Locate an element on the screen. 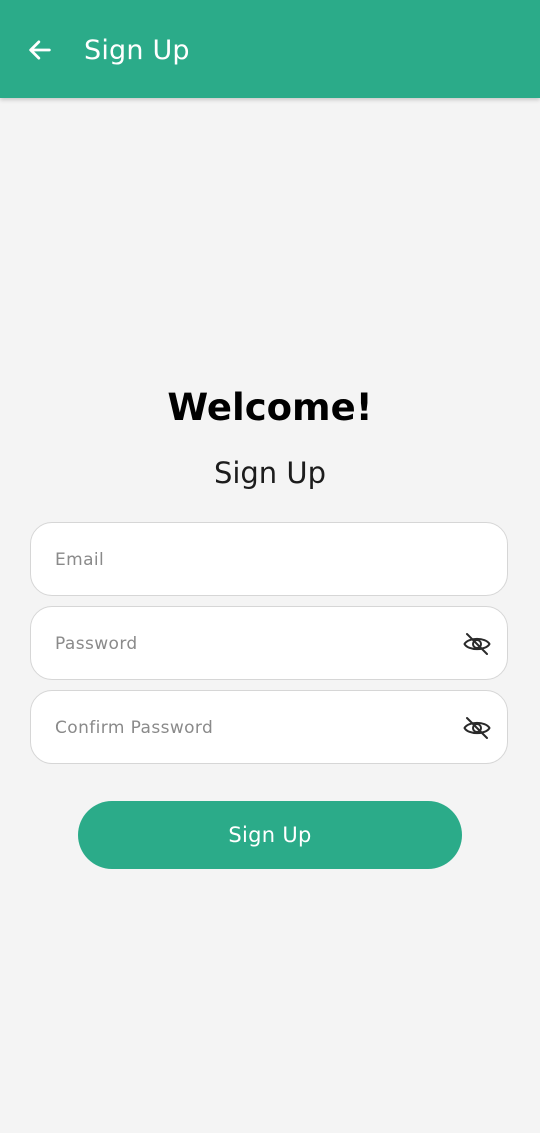  password-visibility-toggle is located at coordinates (477, 644).